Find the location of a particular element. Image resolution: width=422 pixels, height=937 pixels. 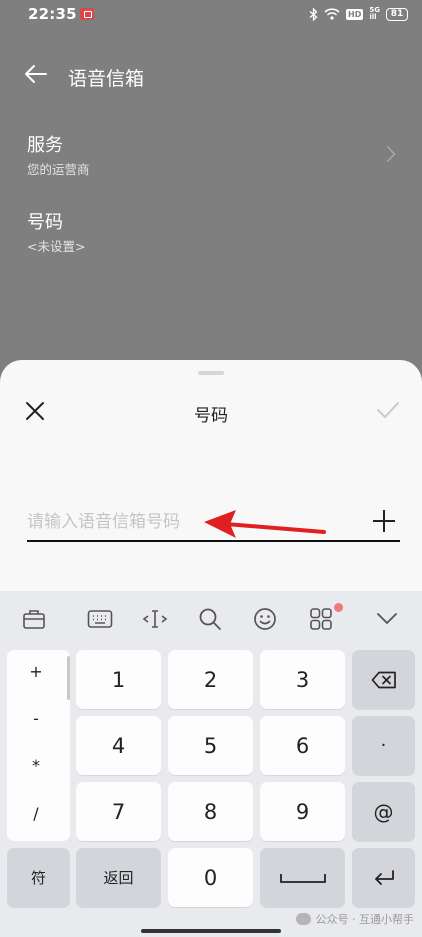

backspace-icon is located at coordinates (384, 680).